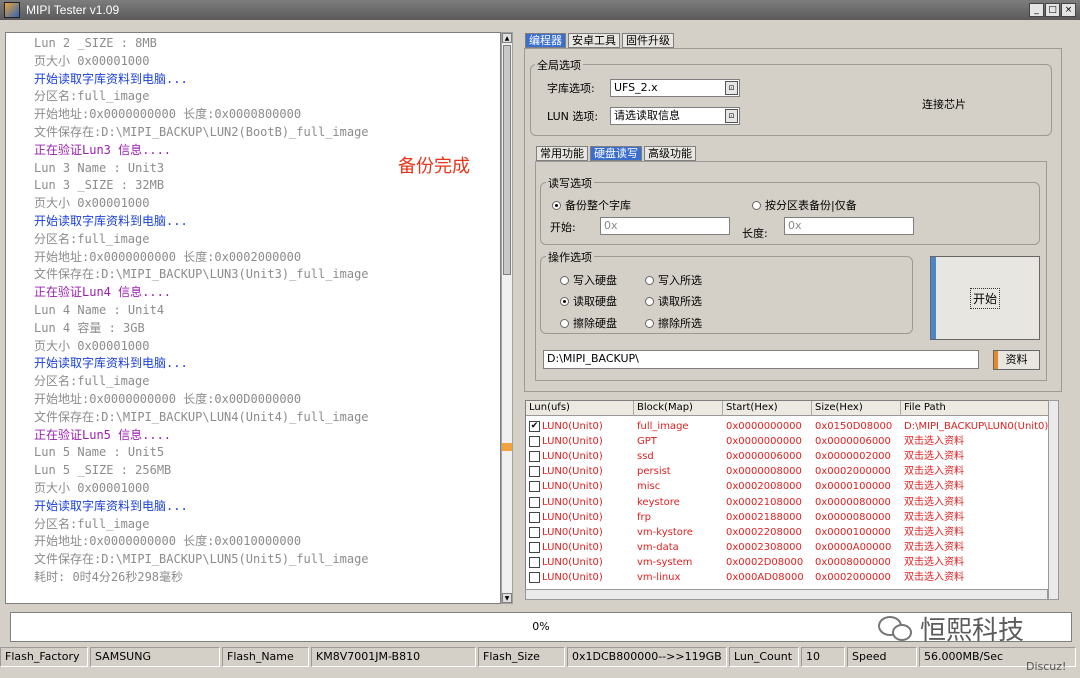 The image size is (1080, 678). Describe the element at coordinates (1016, 360) in the screenshot. I see `browse-button: 资料` at that location.